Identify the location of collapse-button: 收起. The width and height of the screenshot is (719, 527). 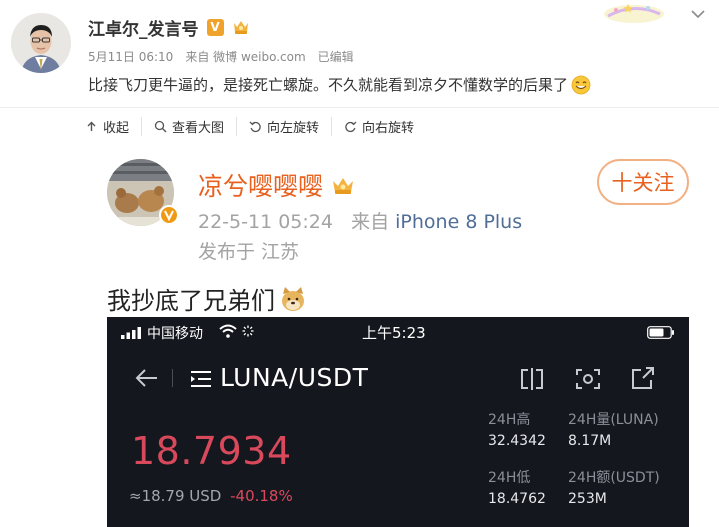
(113, 126).